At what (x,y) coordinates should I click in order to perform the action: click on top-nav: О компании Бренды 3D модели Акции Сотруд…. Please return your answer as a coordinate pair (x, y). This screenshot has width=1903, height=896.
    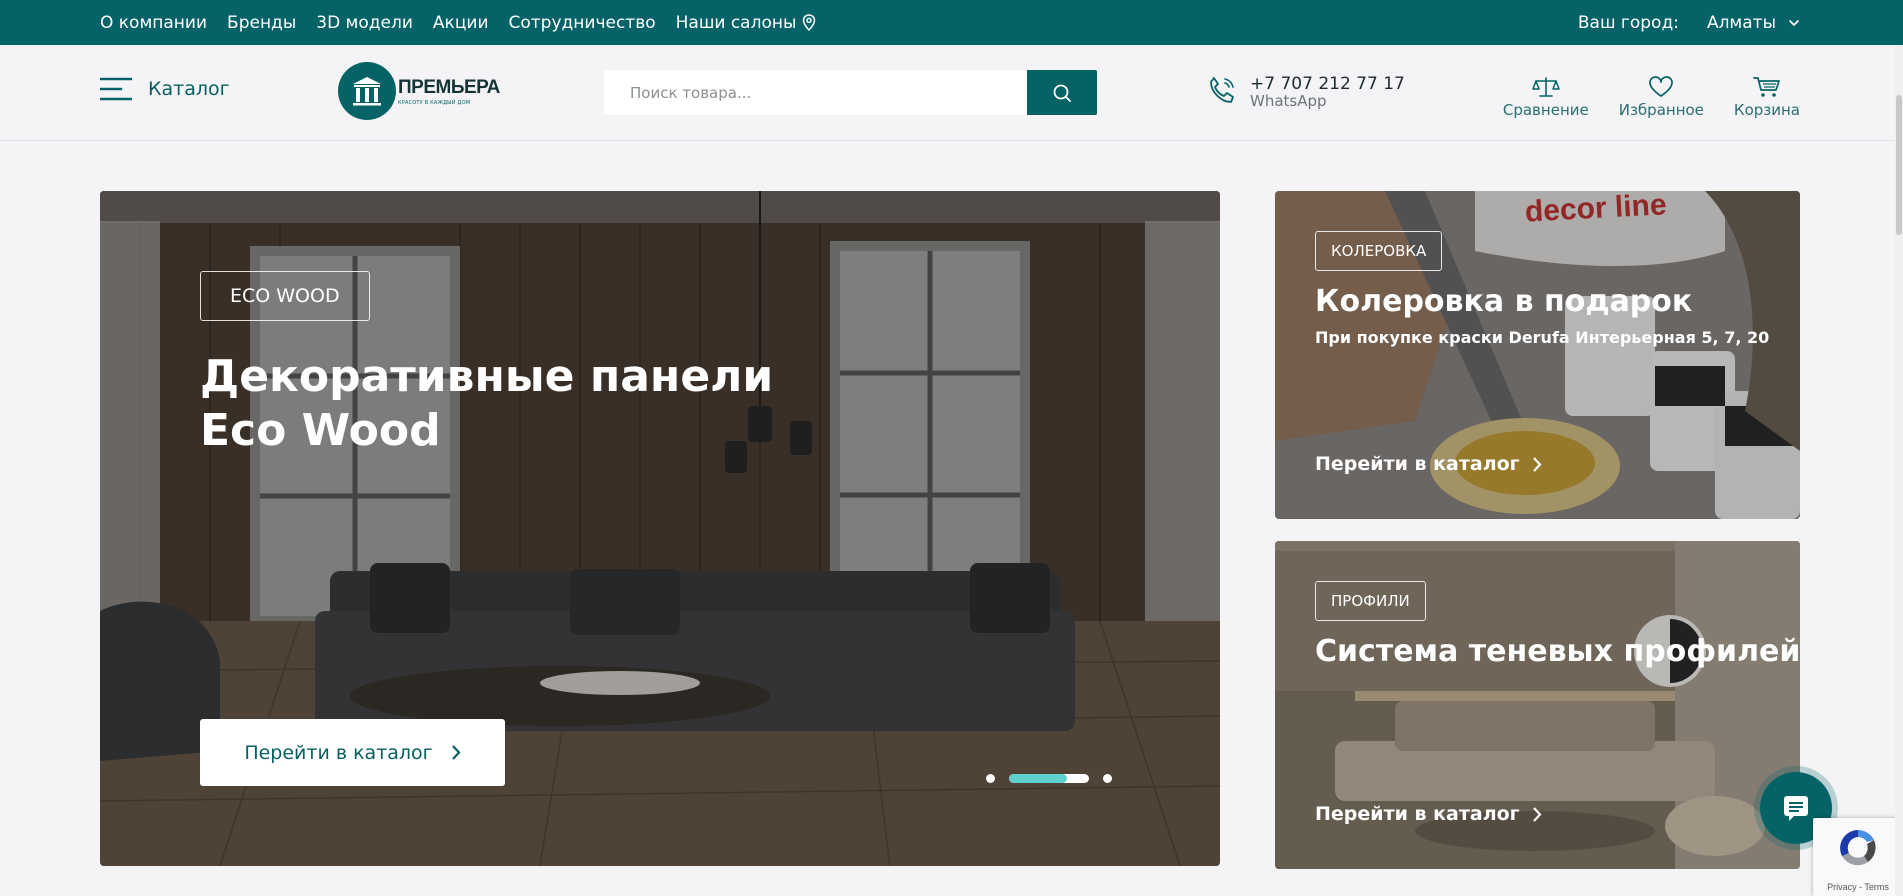
    Looking at the image, I should click on (458, 22).